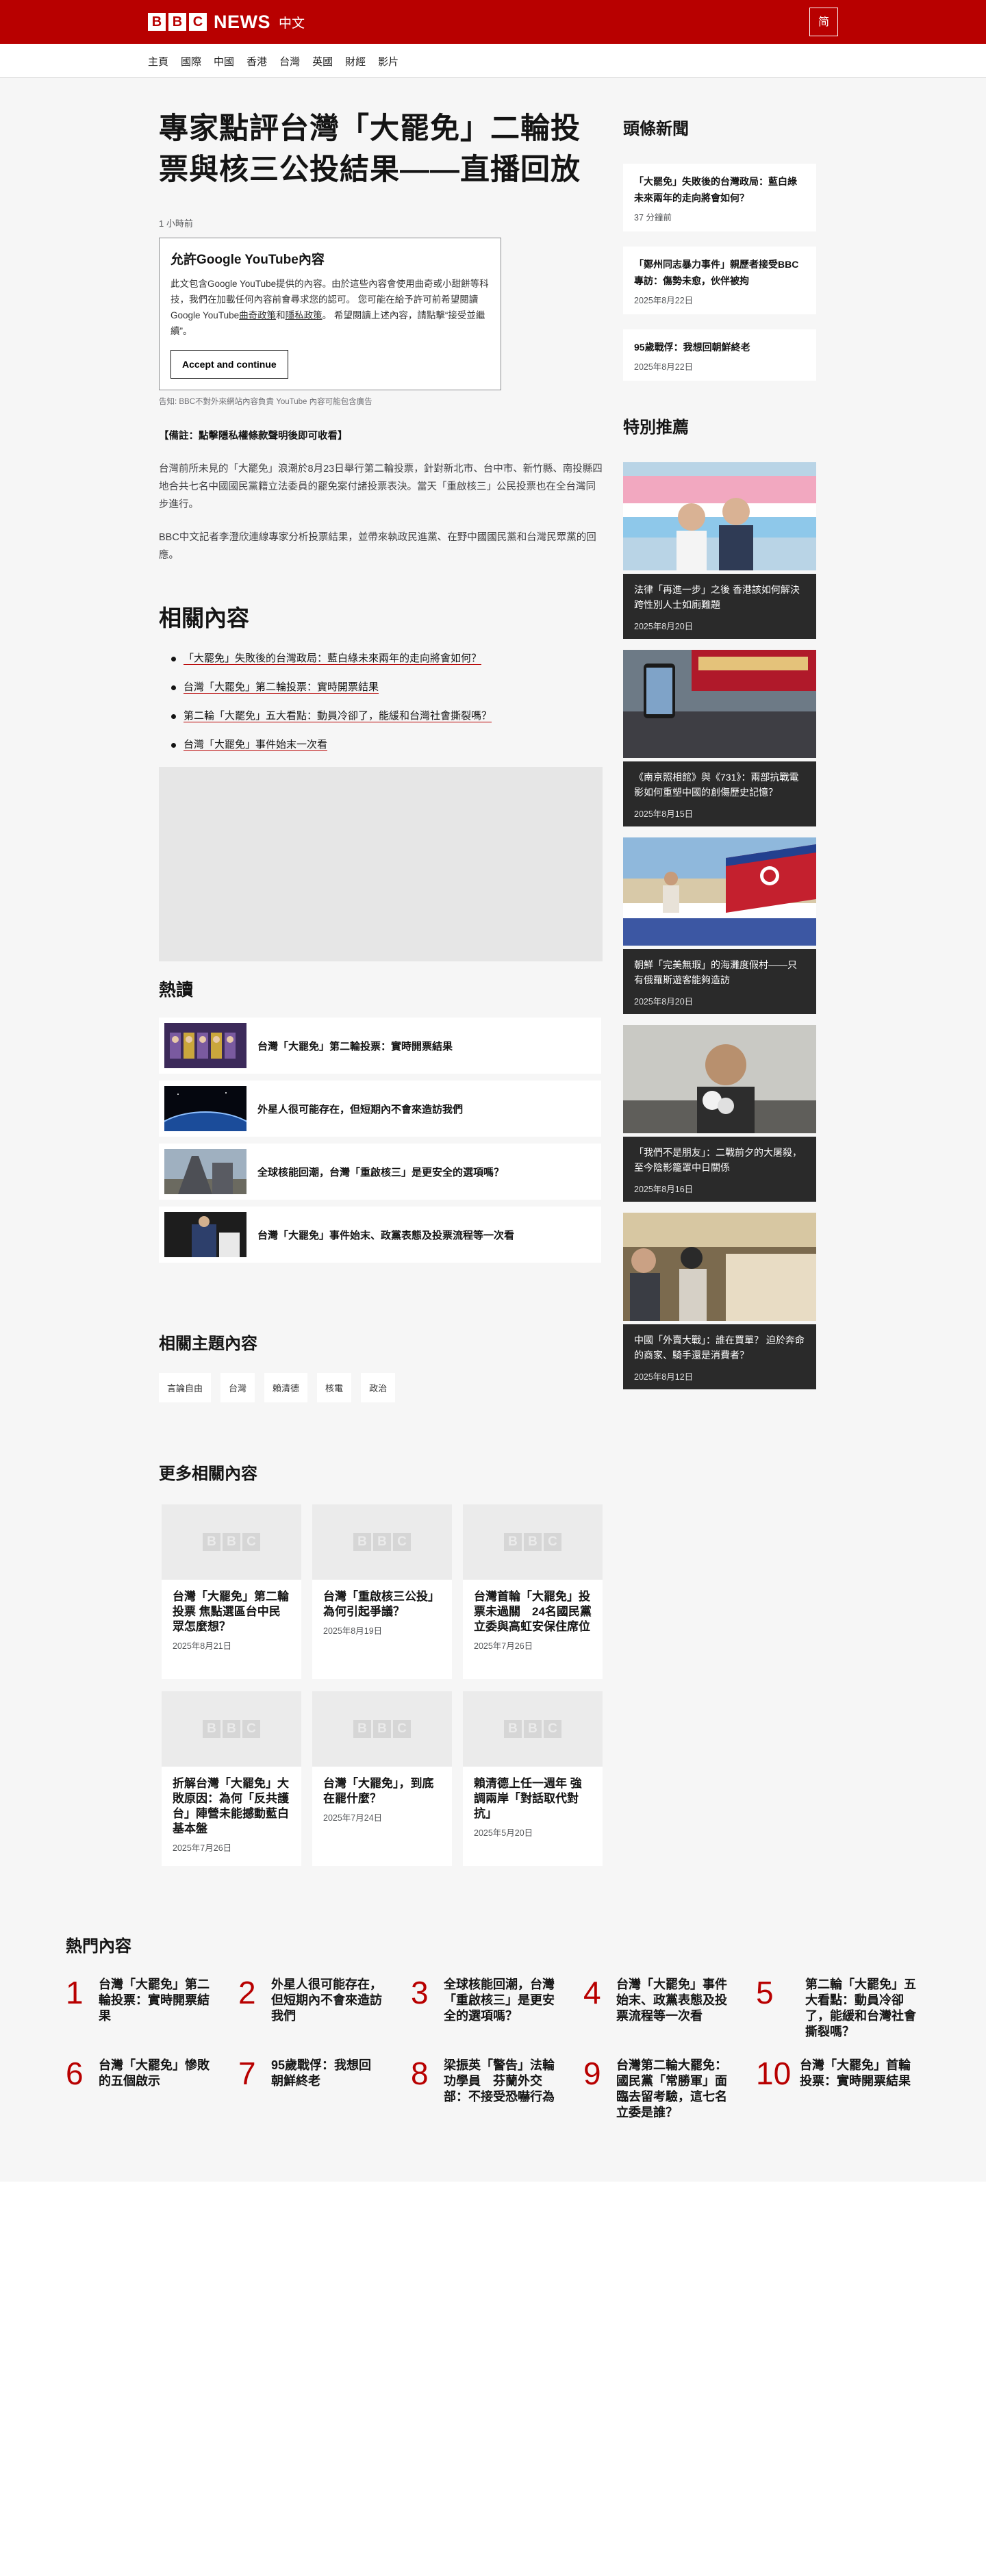  Describe the element at coordinates (353, 1818) in the screenshot. I see `card-date: 2025年7月24日` at that location.